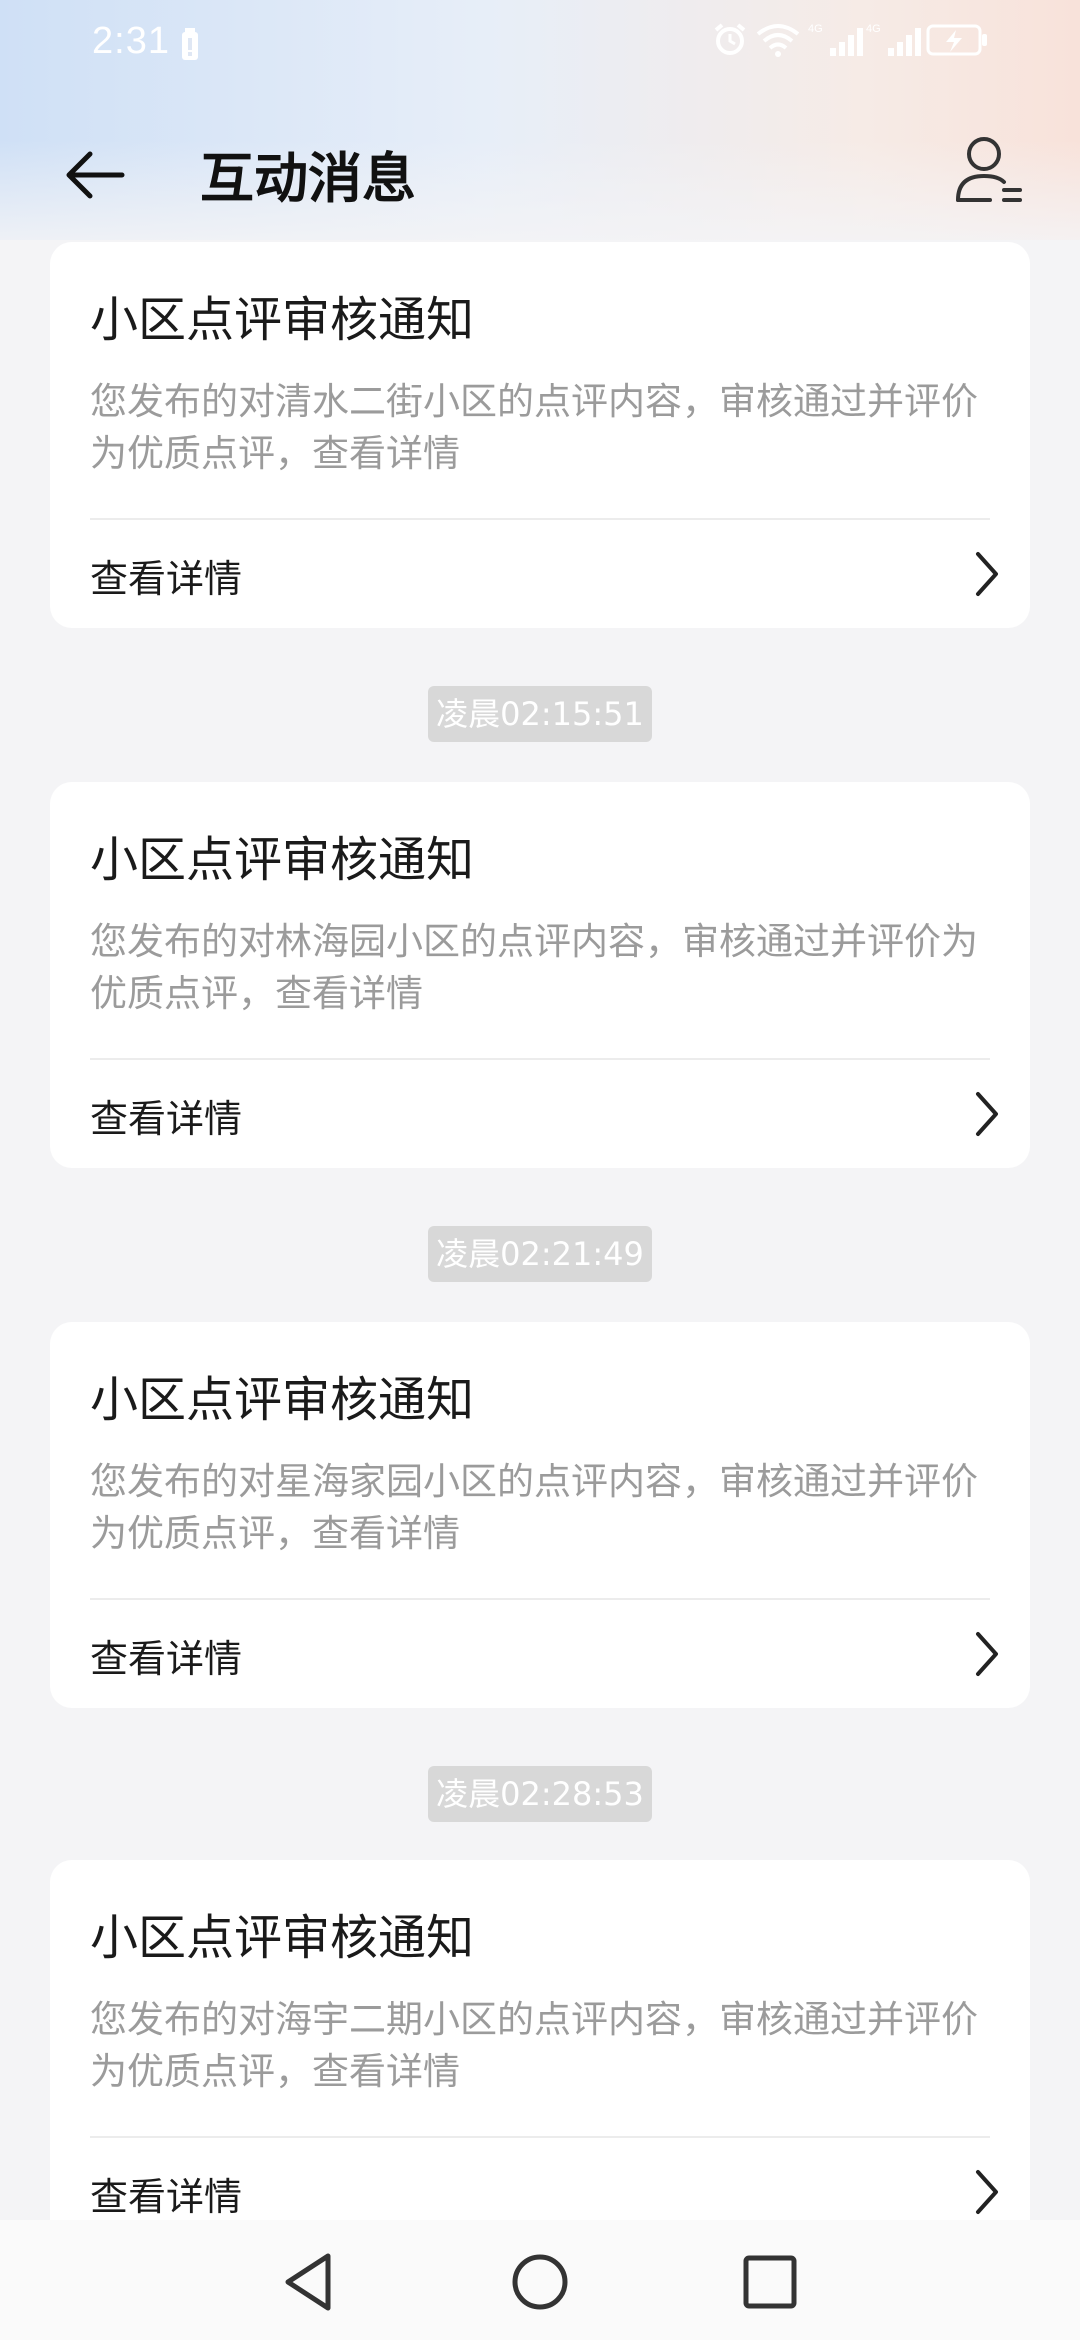  What do you see at coordinates (131, 41) in the screenshot?
I see `status-time: 2:31` at bounding box center [131, 41].